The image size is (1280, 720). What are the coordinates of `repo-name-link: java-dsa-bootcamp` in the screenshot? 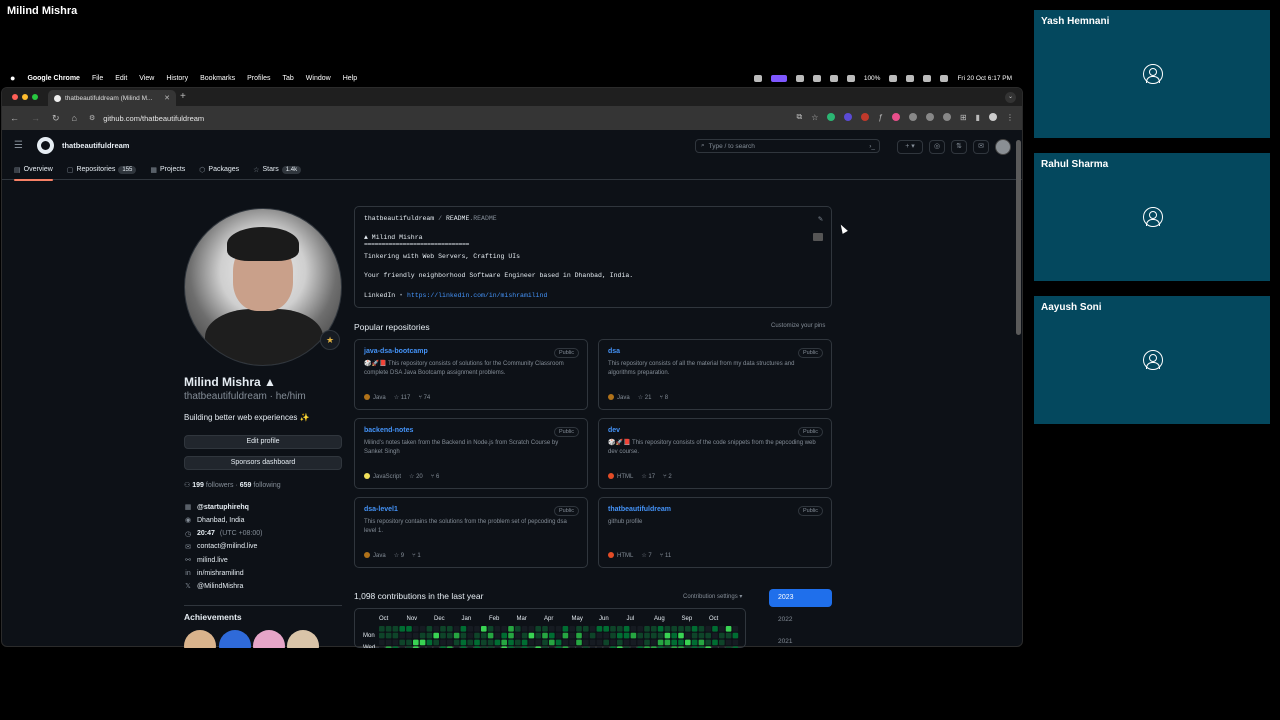 It's located at (471, 351).